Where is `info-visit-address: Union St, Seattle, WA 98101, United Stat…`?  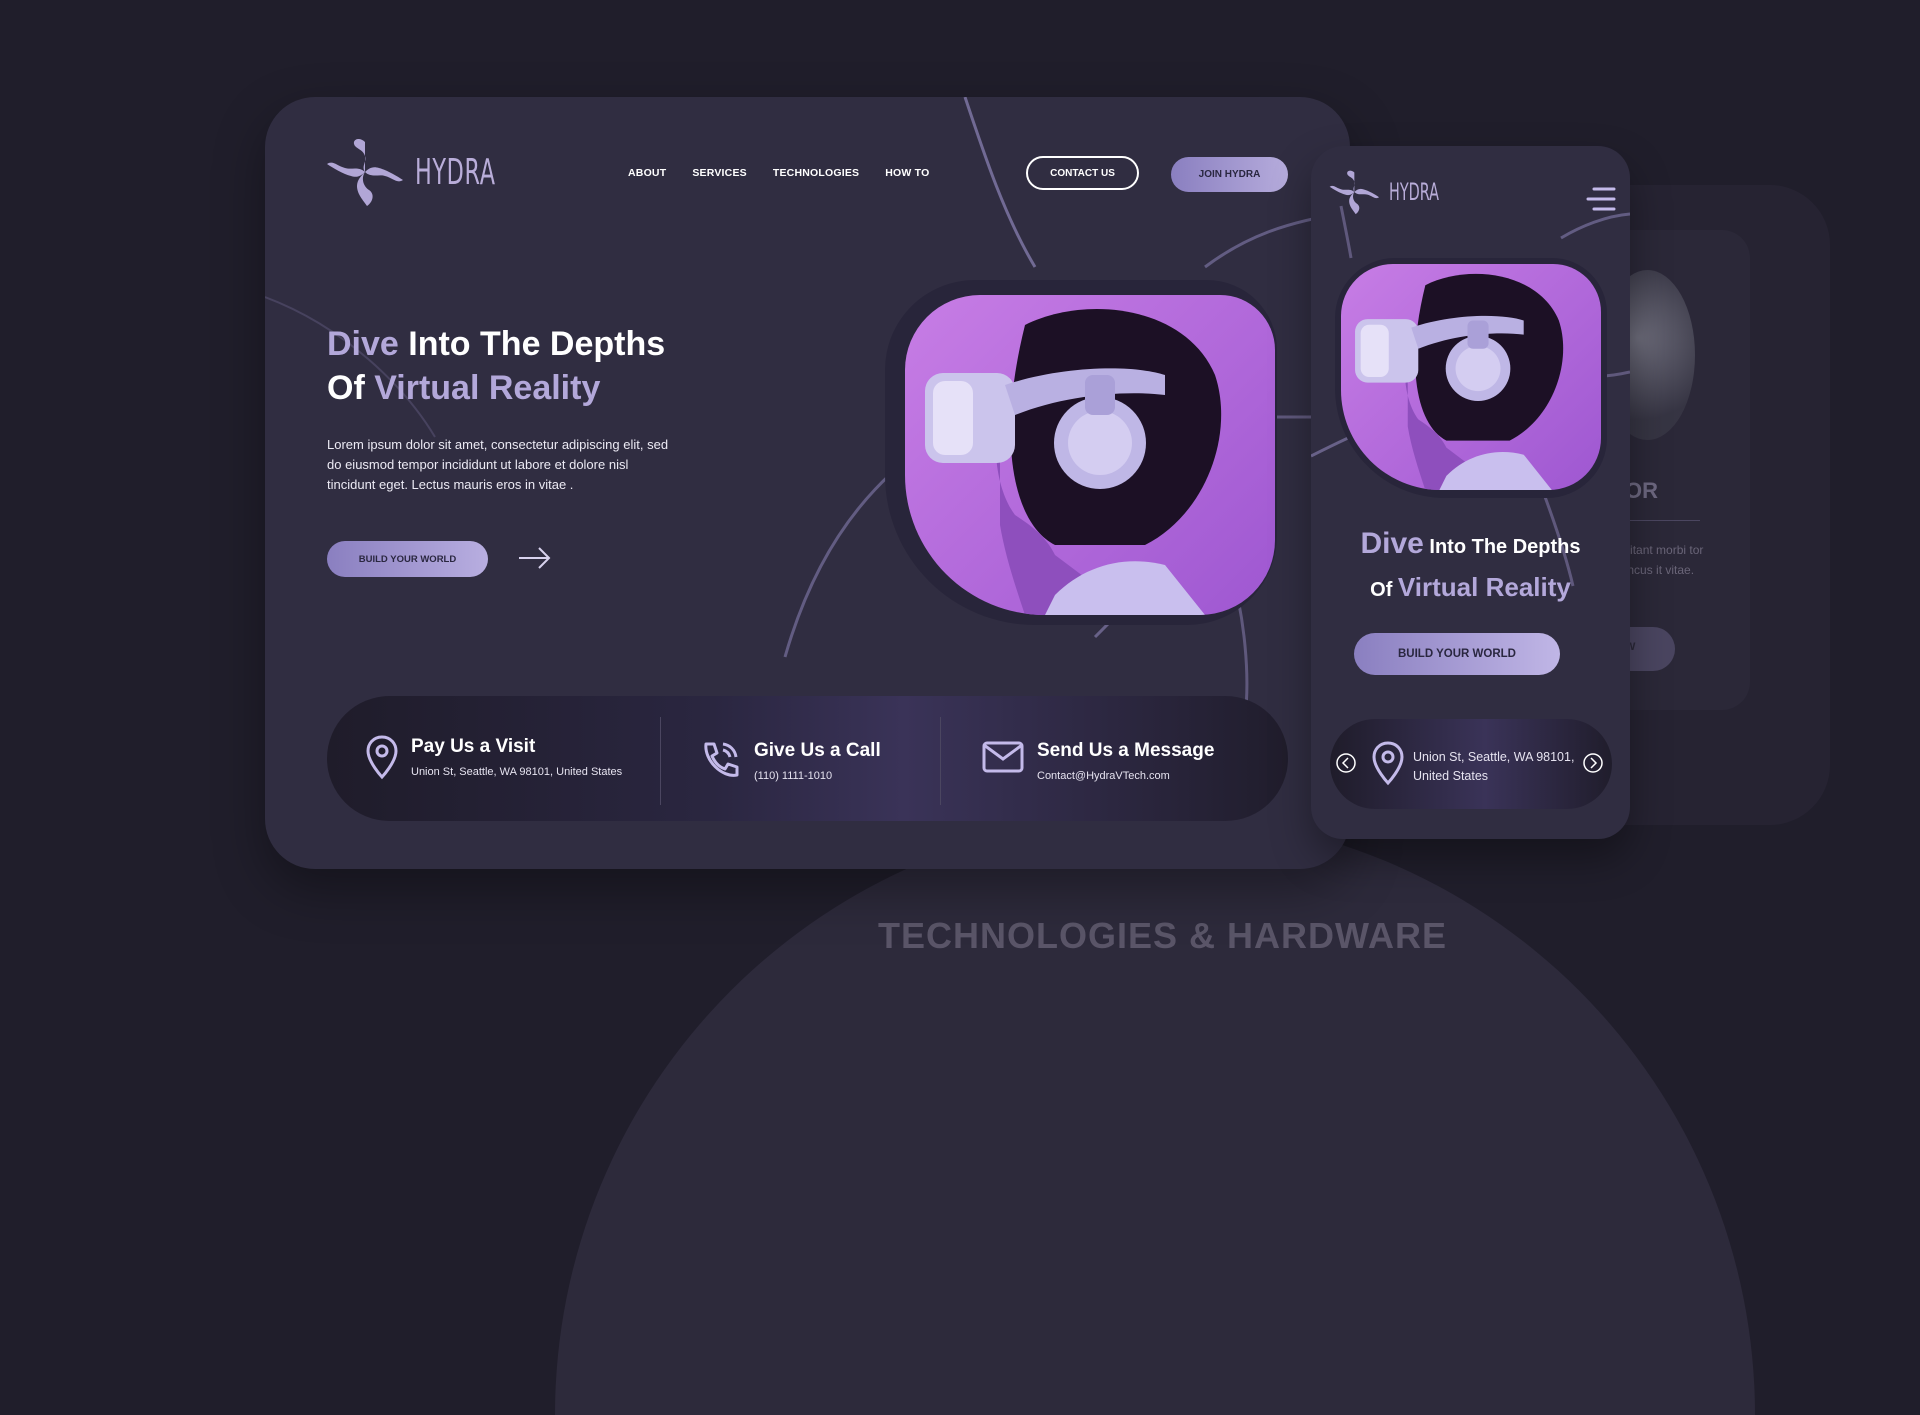 info-visit-address: Union St, Seattle, WA 98101, United Stat… is located at coordinates (517, 772).